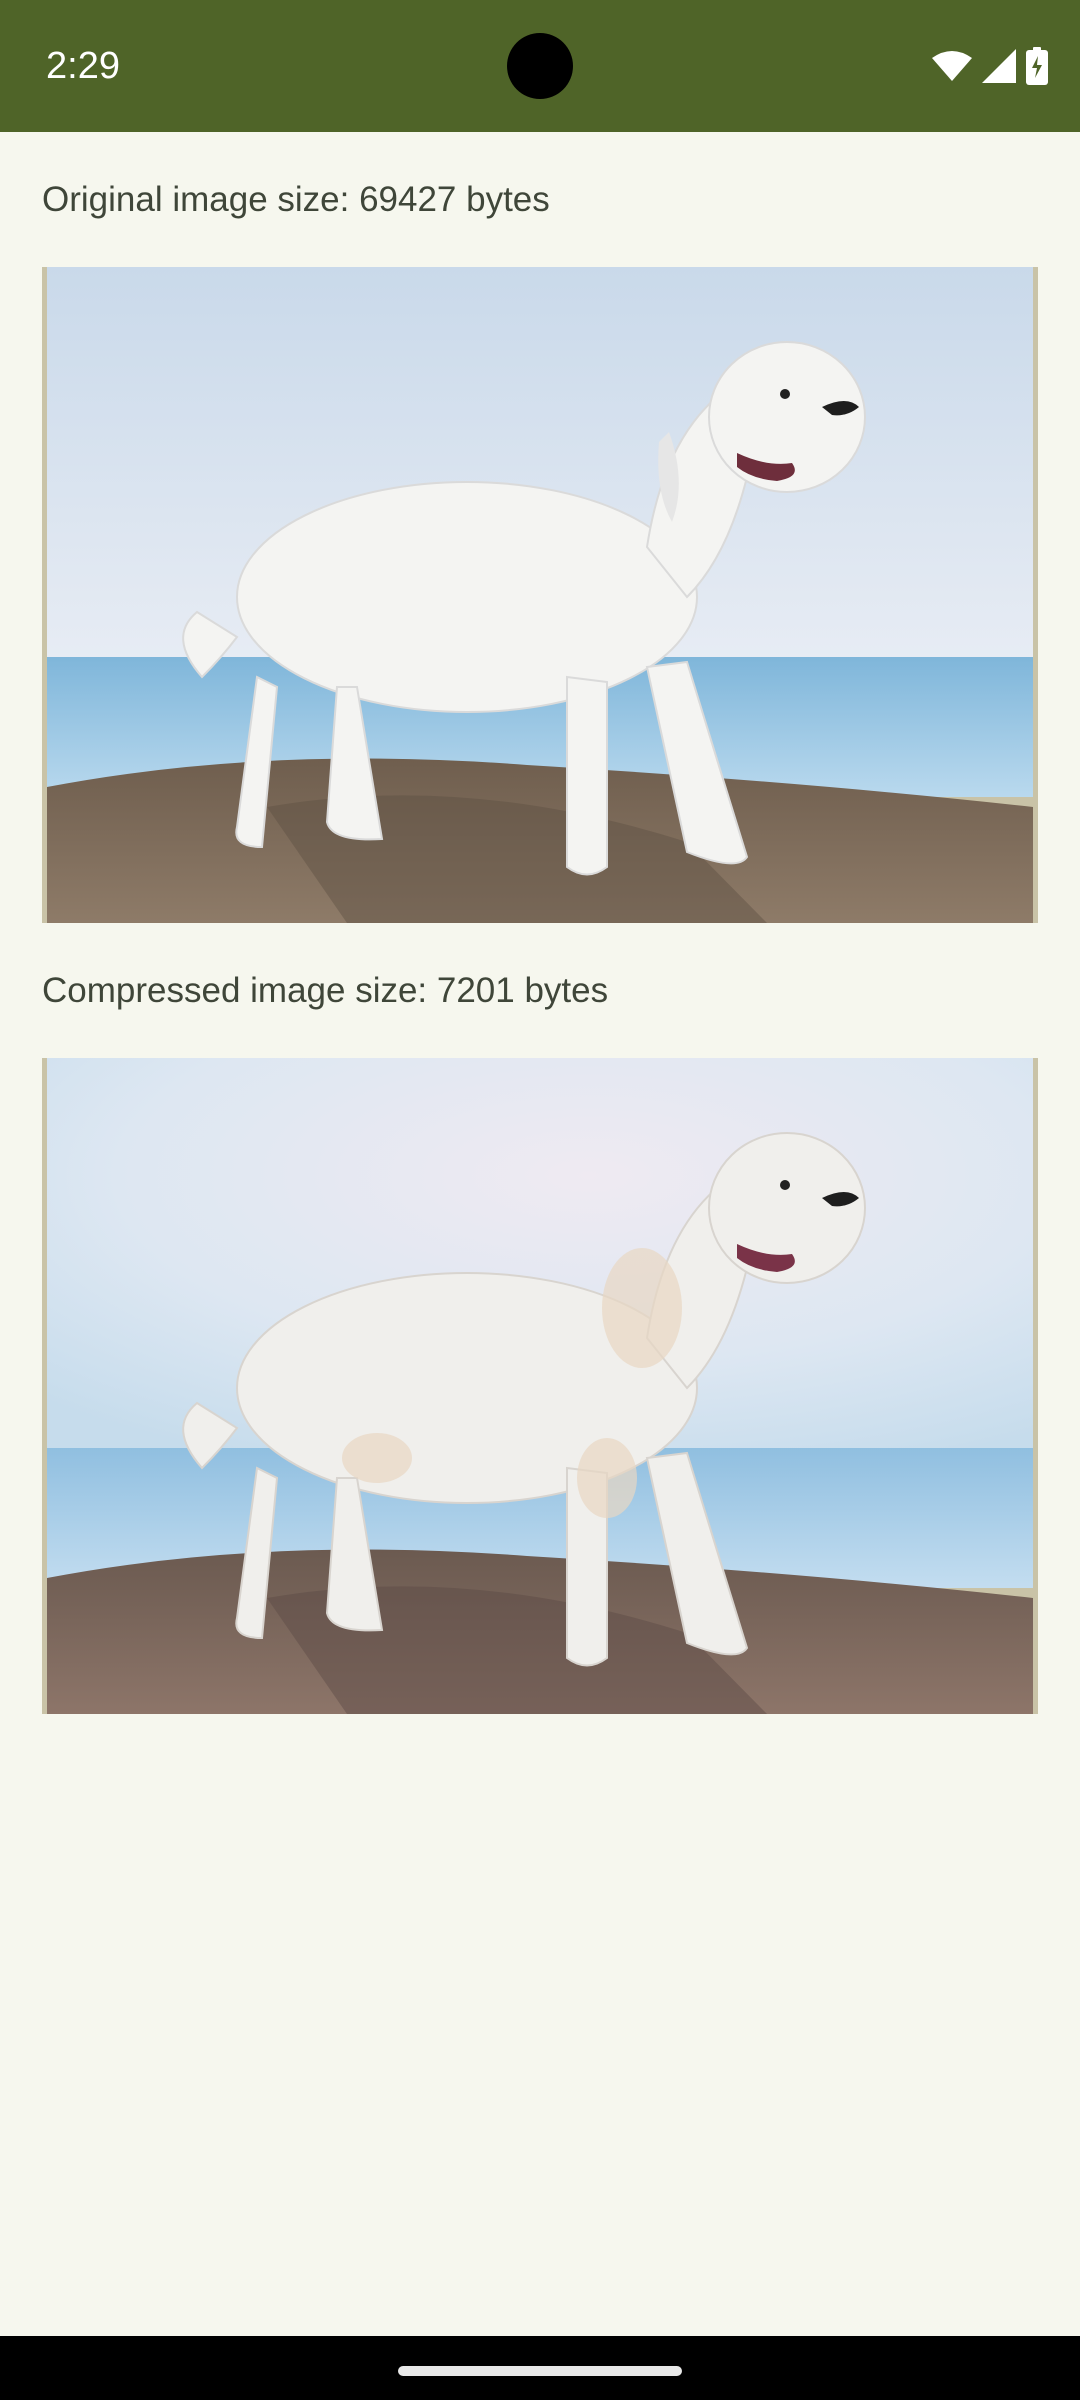 The height and width of the screenshot is (2400, 1080). What do you see at coordinates (83, 66) in the screenshot?
I see `status-time: 2:29` at bounding box center [83, 66].